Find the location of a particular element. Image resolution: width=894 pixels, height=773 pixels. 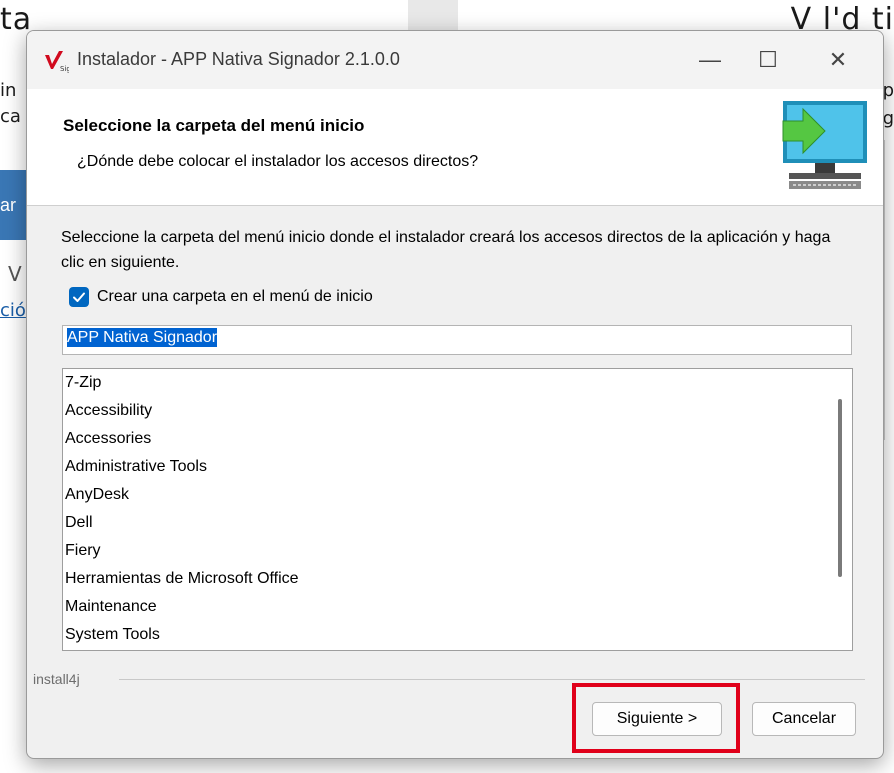

background-text-left-2: ca is located at coordinates (10, 116).